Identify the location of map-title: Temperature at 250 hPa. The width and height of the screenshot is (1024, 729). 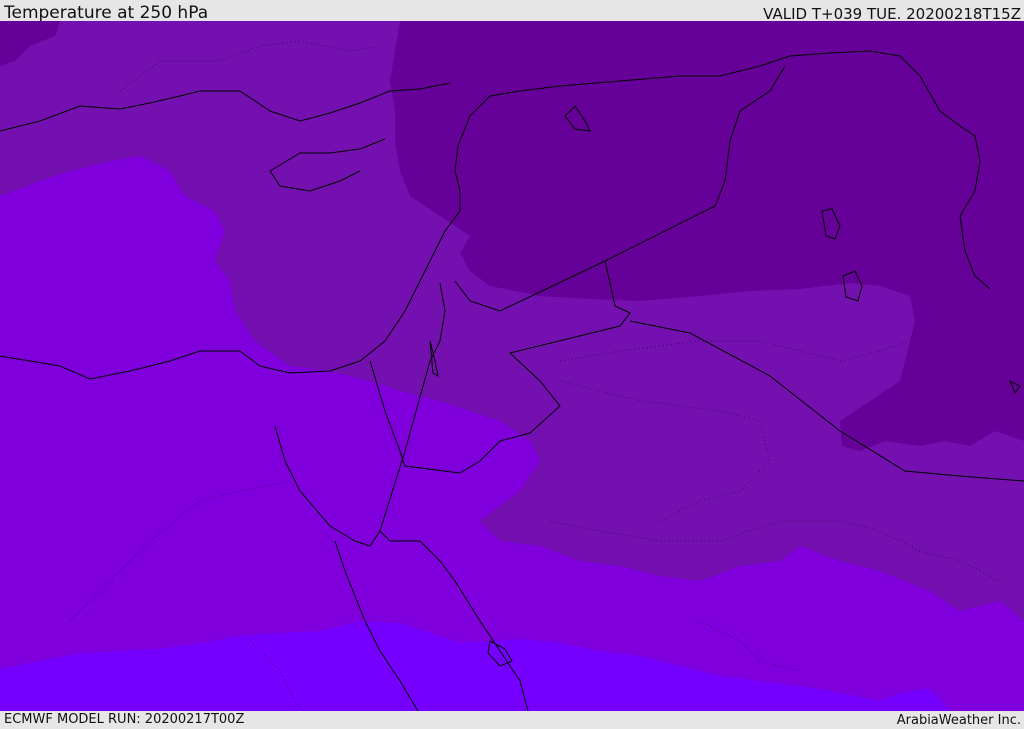
(106, 13).